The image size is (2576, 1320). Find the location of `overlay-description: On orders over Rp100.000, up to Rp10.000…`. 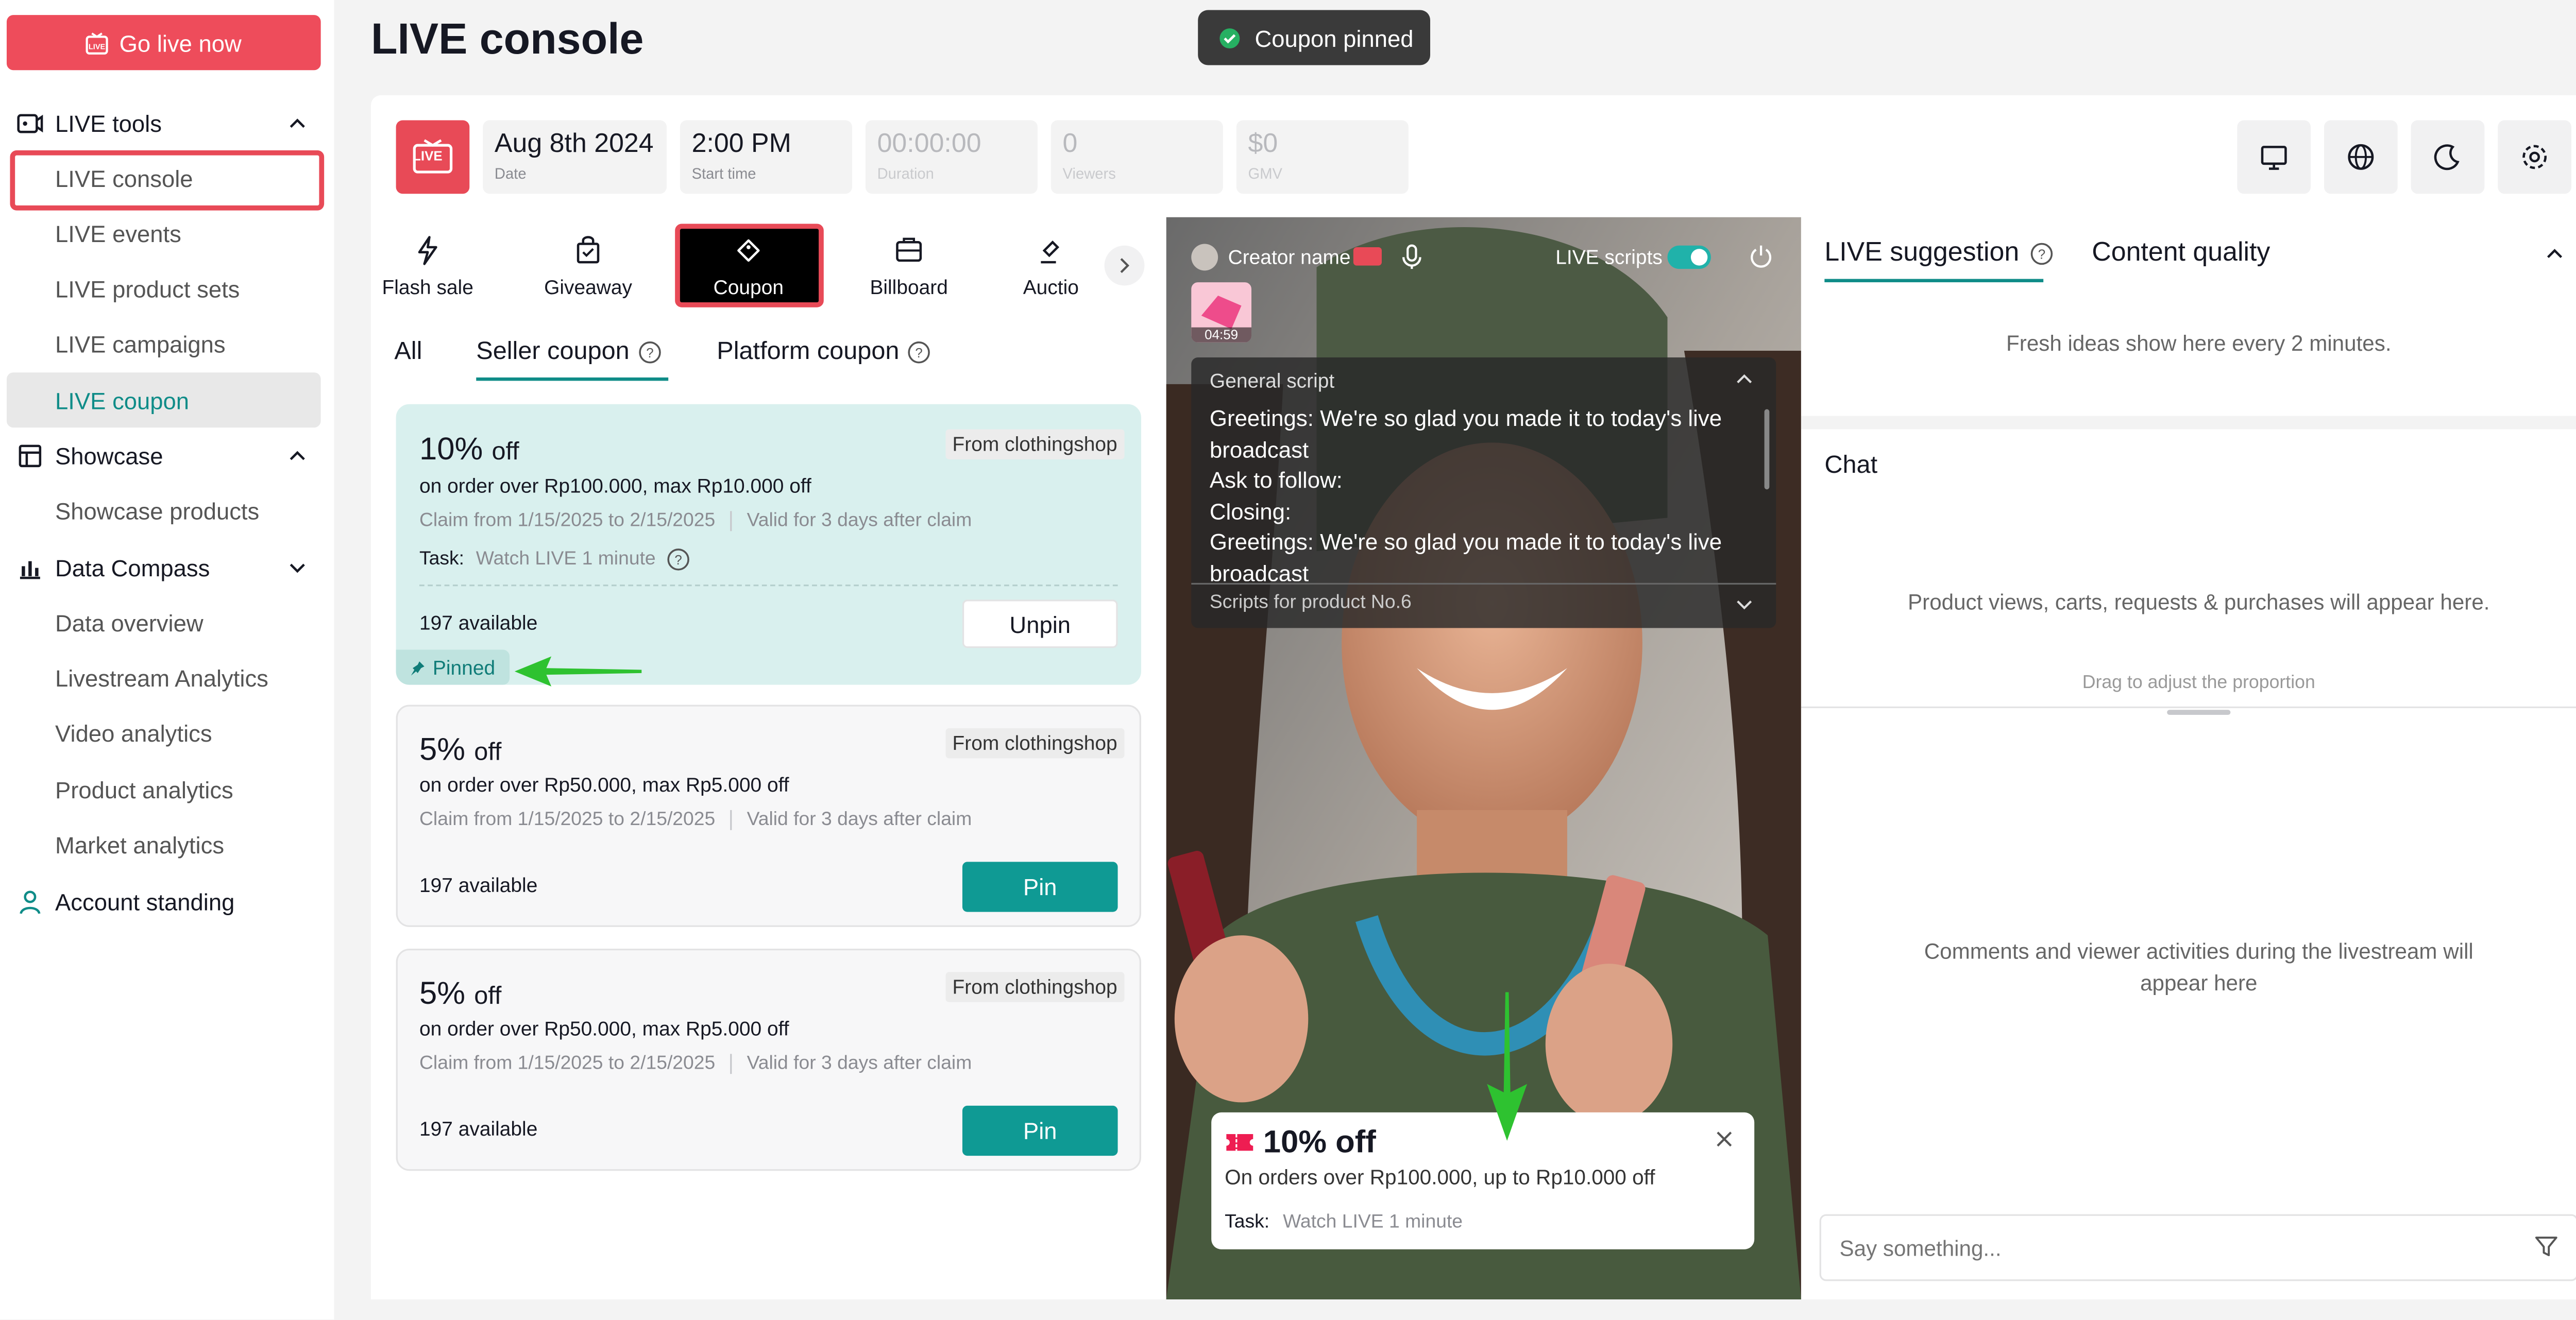

overlay-description: On orders over Rp100.000, up to Rp10.000… is located at coordinates (1440, 1177).